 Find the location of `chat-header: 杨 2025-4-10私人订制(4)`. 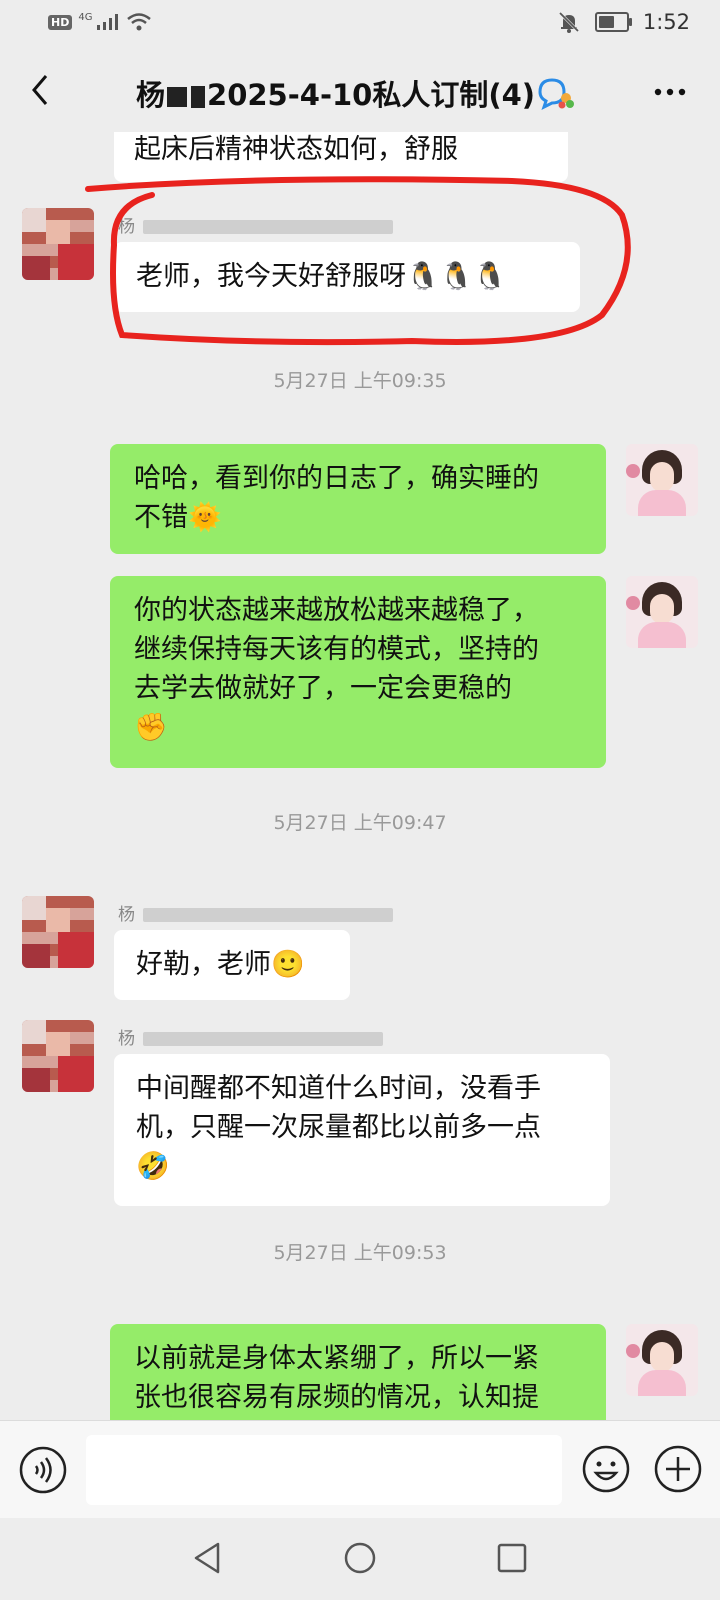

chat-header: 杨 2025-4-10私人订制(4) is located at coordinates (360, 92).